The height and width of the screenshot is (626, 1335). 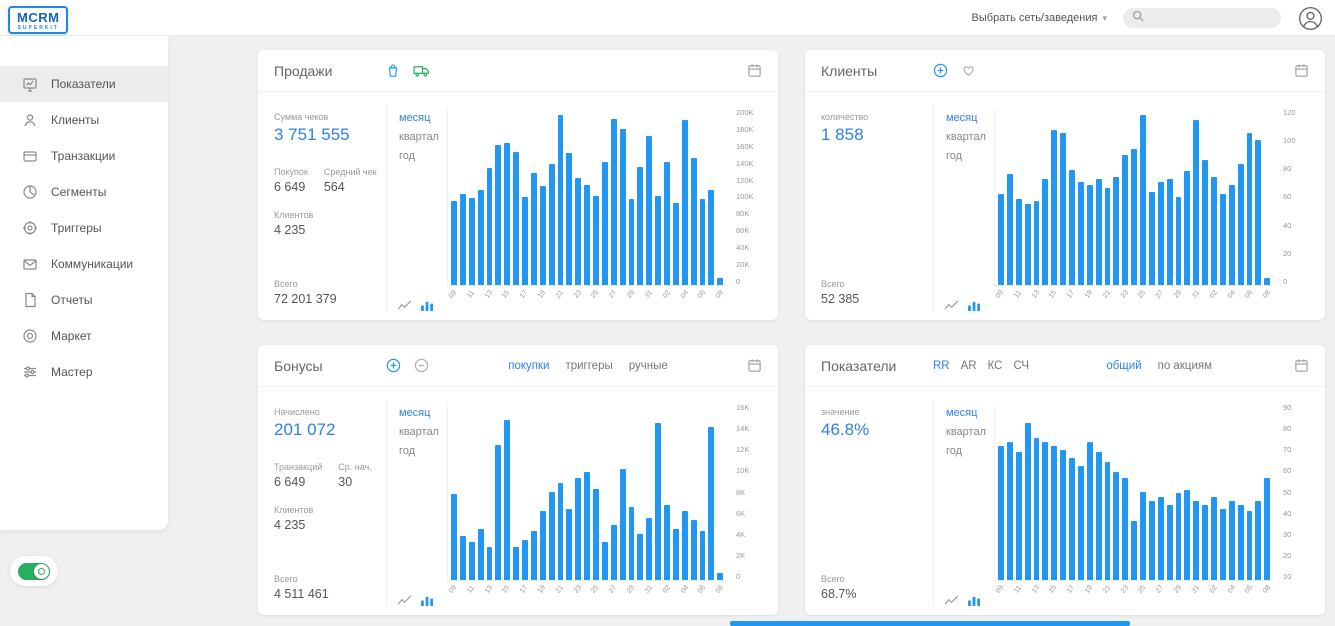 What do you see at coordinates (84, 228) in the screenshot?
I see `sidebar-item-triggers: Триггеры` at bounding box center [84, 228].